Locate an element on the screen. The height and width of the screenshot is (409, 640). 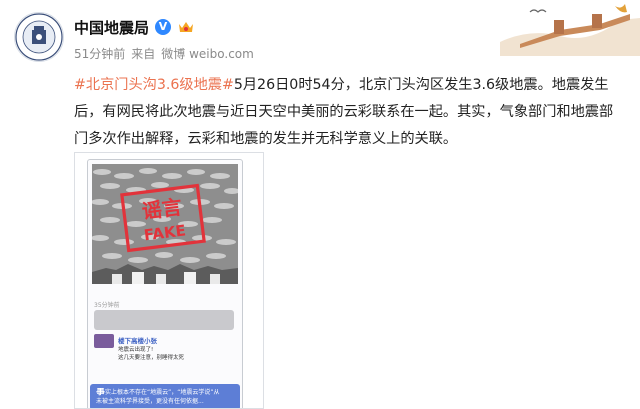
note-lead-char: 事 is located at coordinates (101, 392).